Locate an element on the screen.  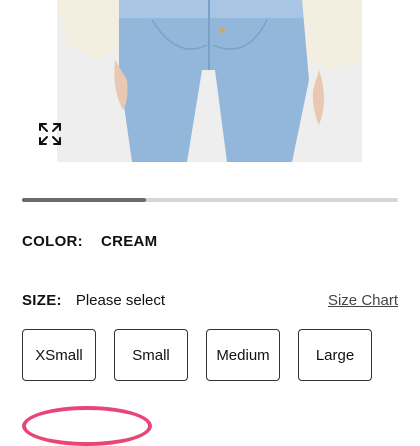
size-option-large: Large is located at coordinates (335, 355).